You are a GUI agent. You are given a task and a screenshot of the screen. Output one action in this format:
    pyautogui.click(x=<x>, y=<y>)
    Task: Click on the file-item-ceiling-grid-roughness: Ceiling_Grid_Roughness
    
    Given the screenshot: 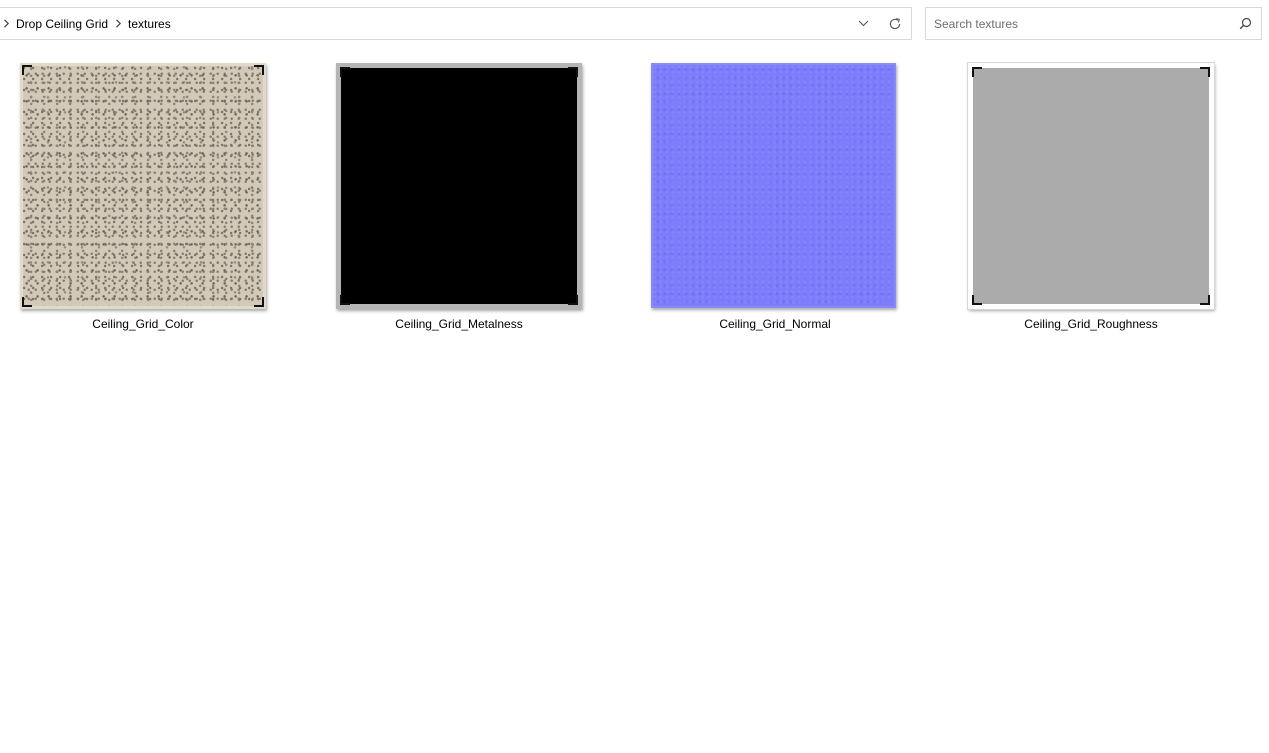 What is the action you would take?
    pyautogui.click(x=1082, y=200)
    